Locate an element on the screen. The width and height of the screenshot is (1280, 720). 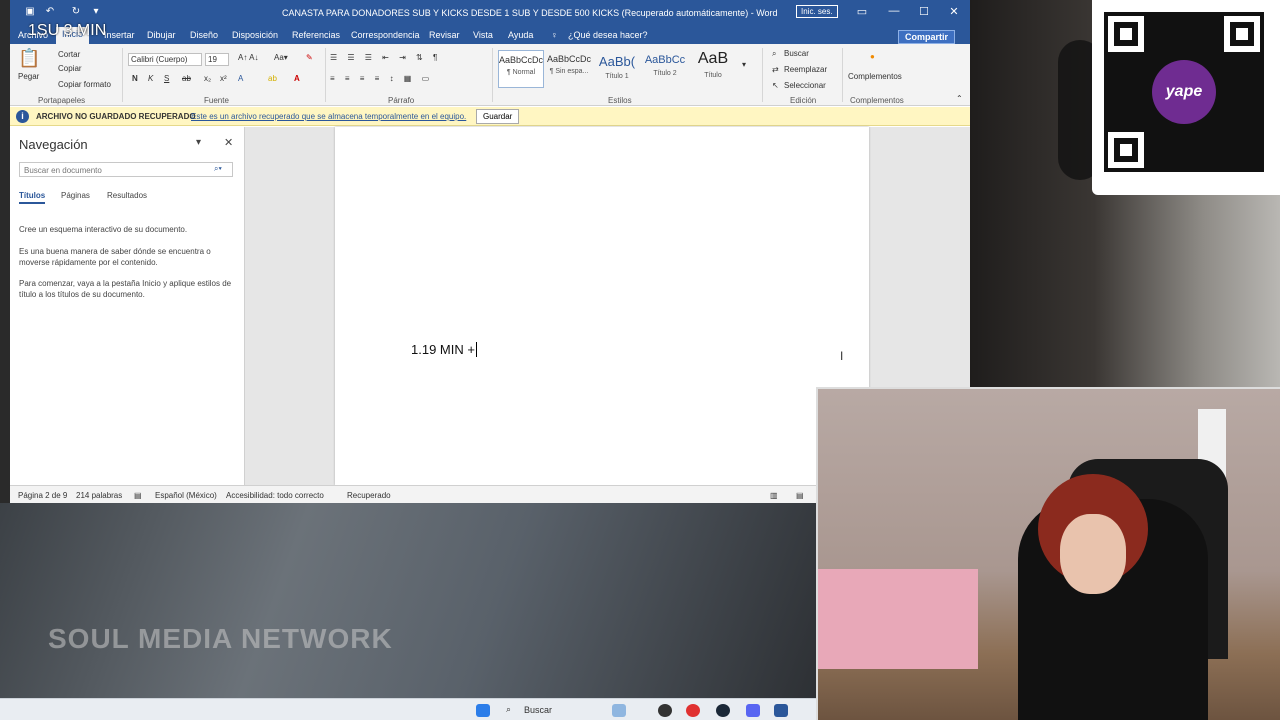
tab-titulos: Títulos is located at coordinates (32, 197).